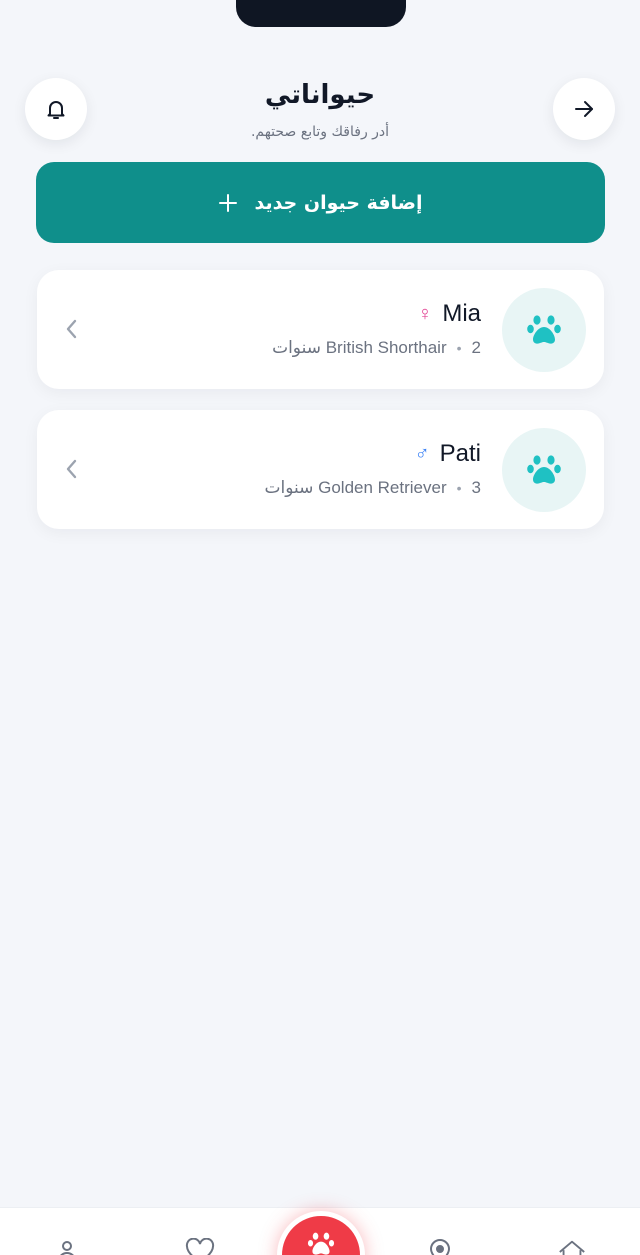  I want to click on nav-profile, so click(67, 1246).